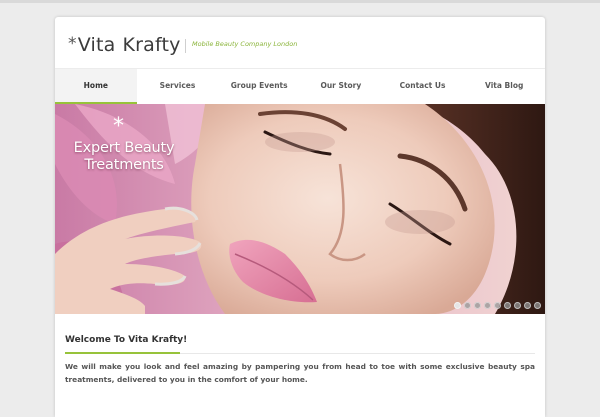 Image resolution: width=600 pixels, height=417 pixels. I want to click on nav-item-vita-blog: Vita Blog, so click(504, 86).